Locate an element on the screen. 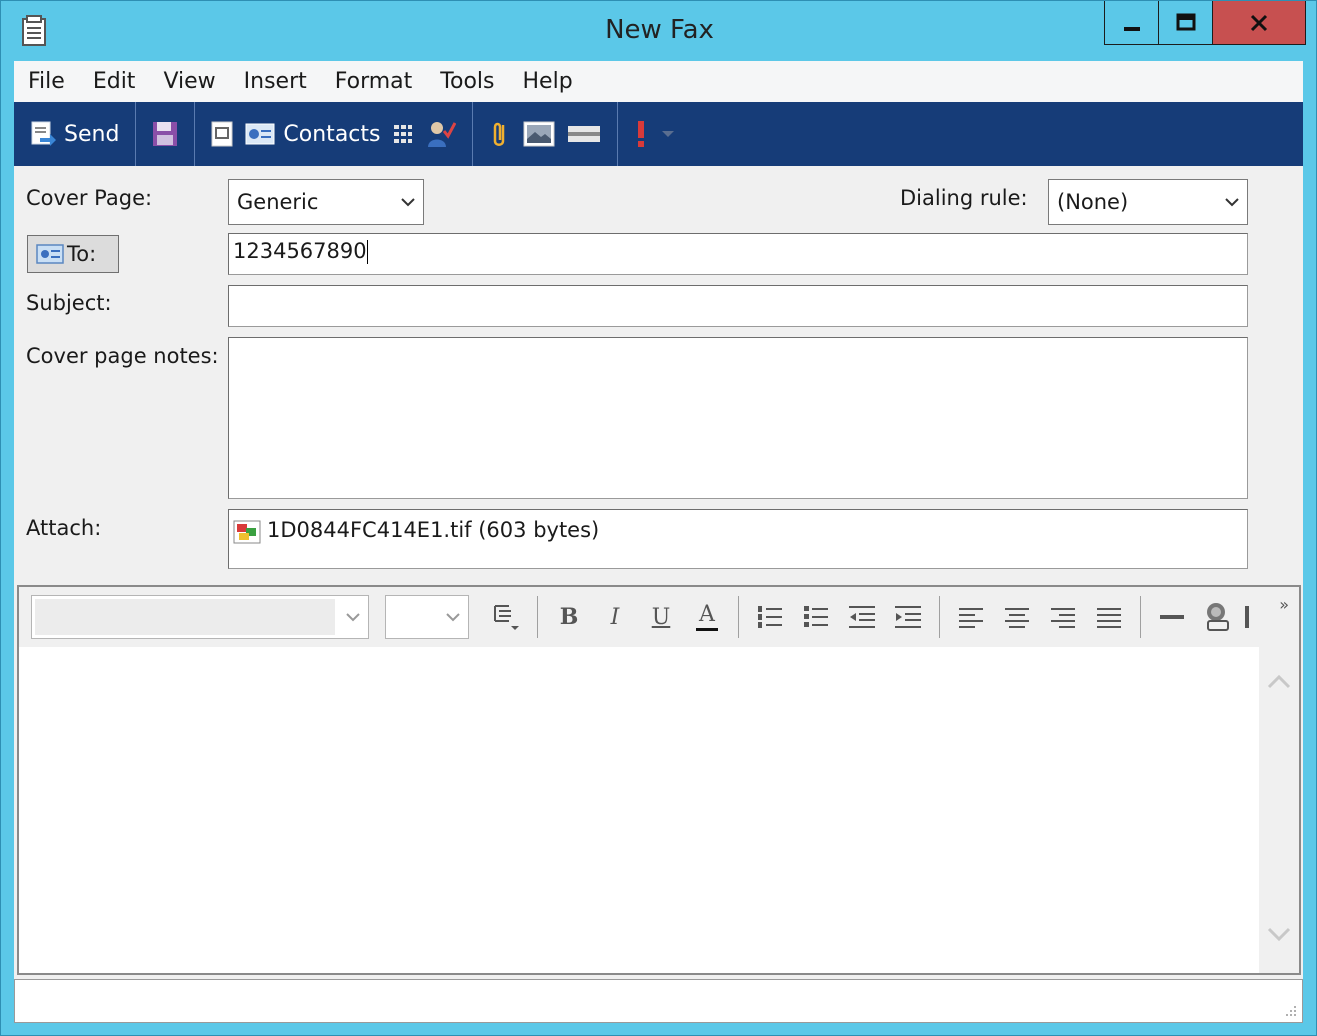 This screenshot has width=1317, height=1036. menu-edit: Edit is located at coordinates (114, 81).